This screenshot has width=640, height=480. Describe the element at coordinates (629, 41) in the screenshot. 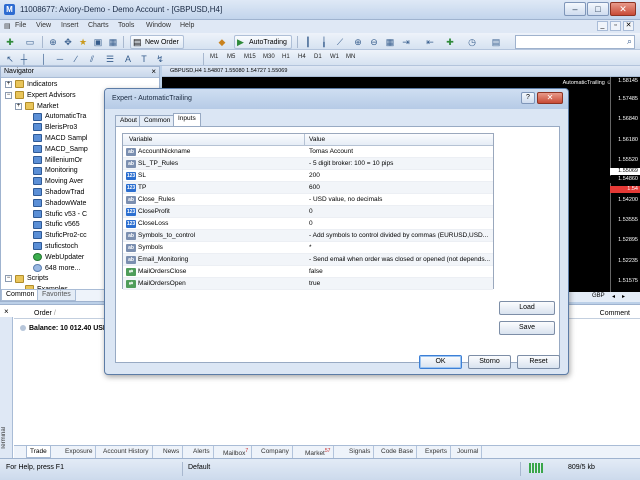

I see `search-icon: ⌕` at that location.